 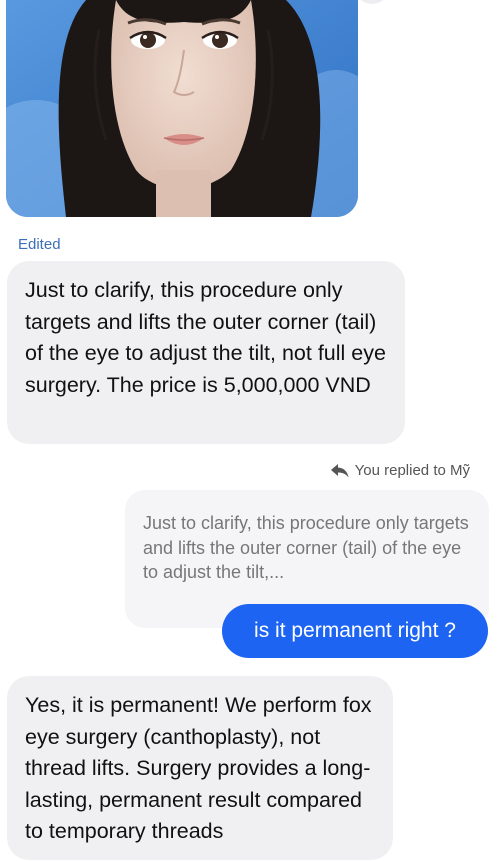 I want to click on reply-context-label: You replied to Mỹ, so click(x=400, y=470).